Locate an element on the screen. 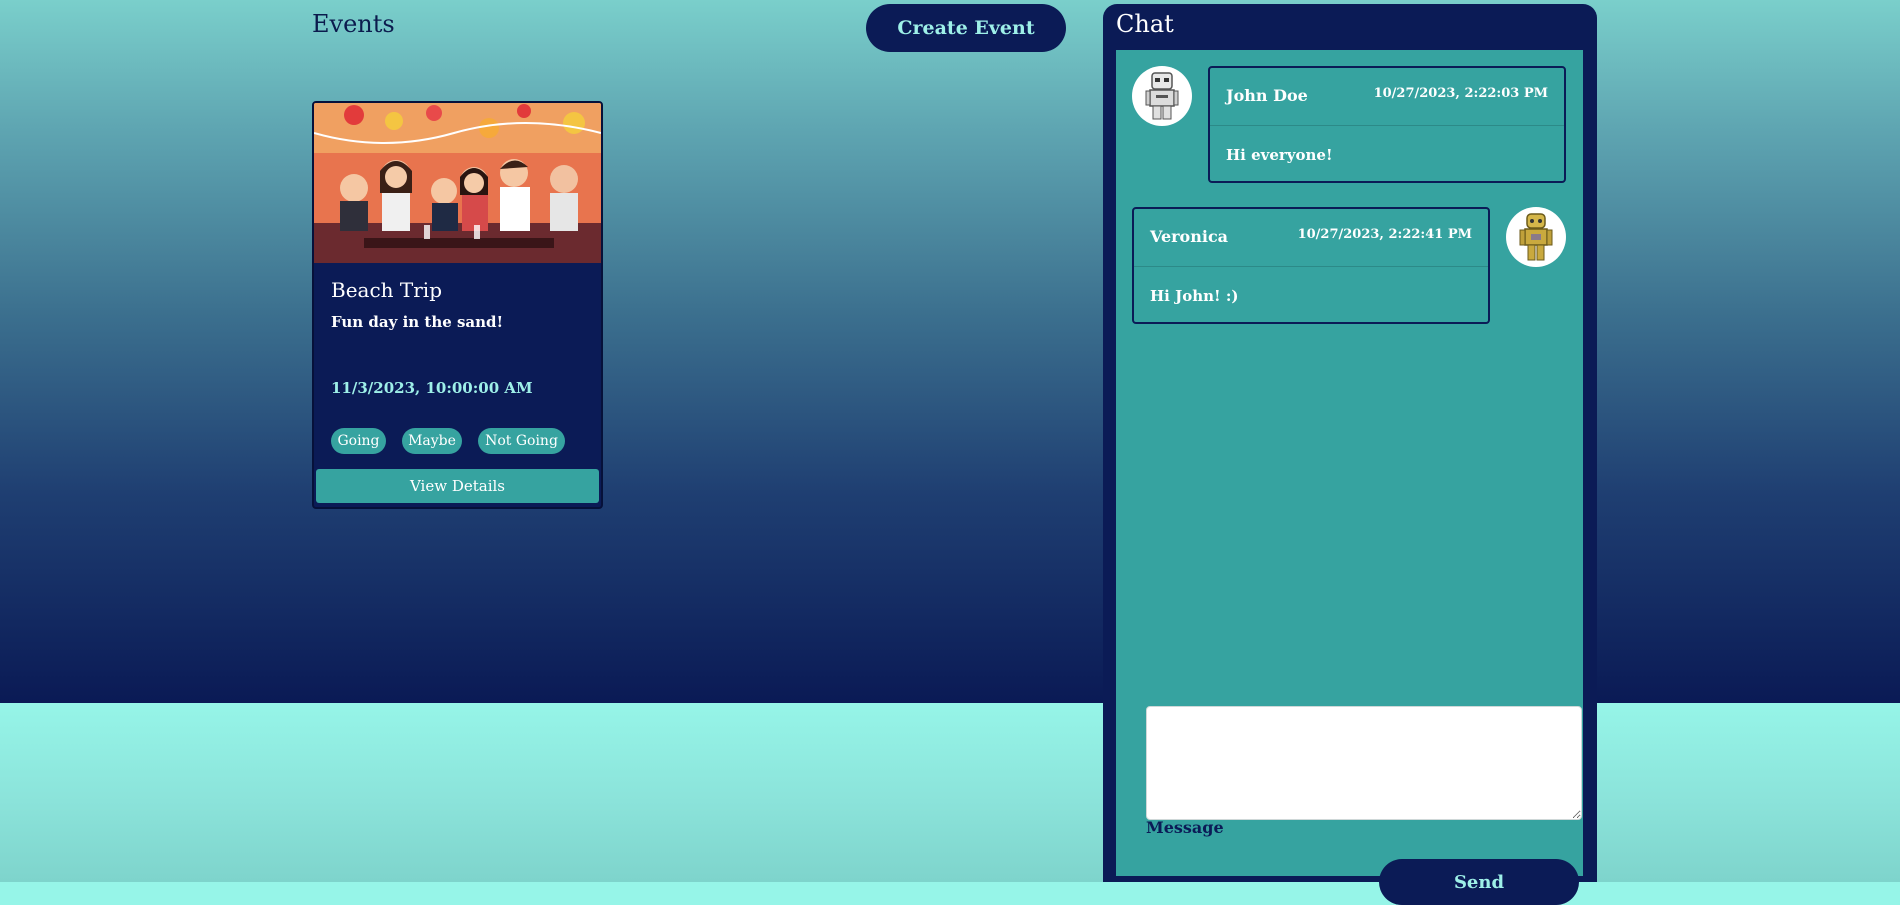 This screenshot has width=1900, height=905. message-timestamp: 10/27/2023, 2:22:03 PM is located at coordinates (1460, 93).